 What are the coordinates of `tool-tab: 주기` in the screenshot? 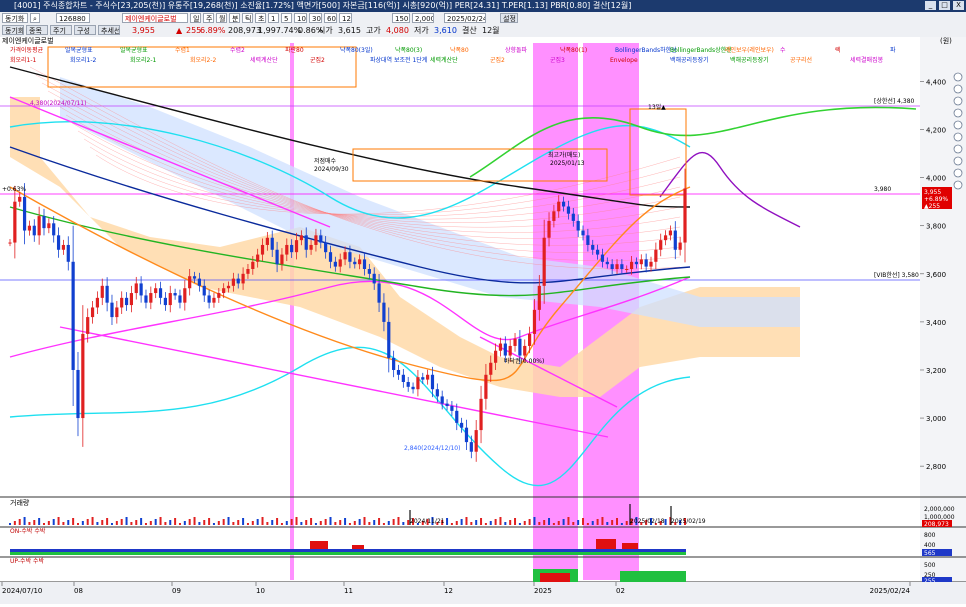 It's located at (61, 30).